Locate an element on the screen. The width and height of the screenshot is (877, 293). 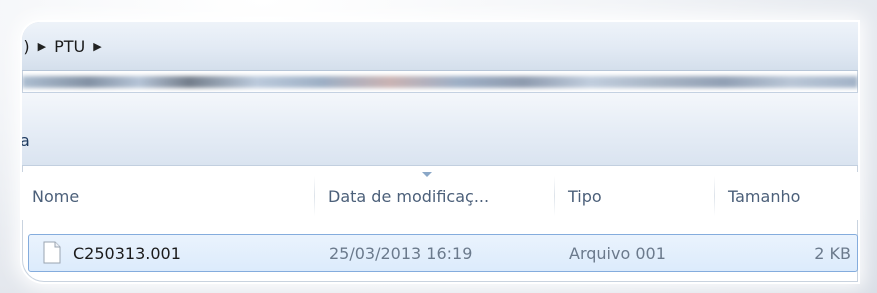
file-name: C250313.001 is located at coordinates (127, 253).